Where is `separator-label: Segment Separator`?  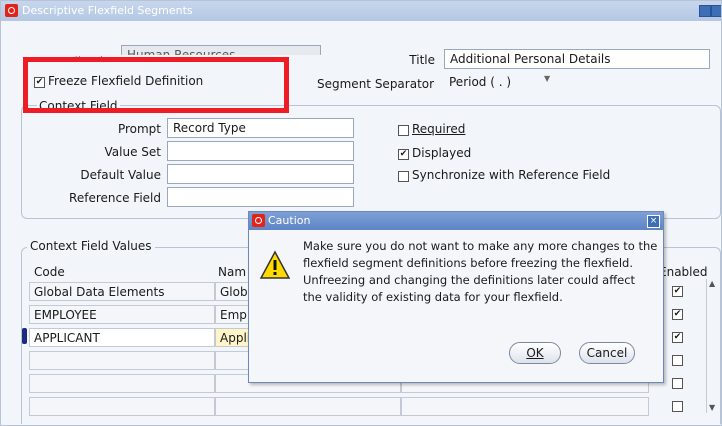
separator-label: Segment Separator is located at coordinates (376, 84).